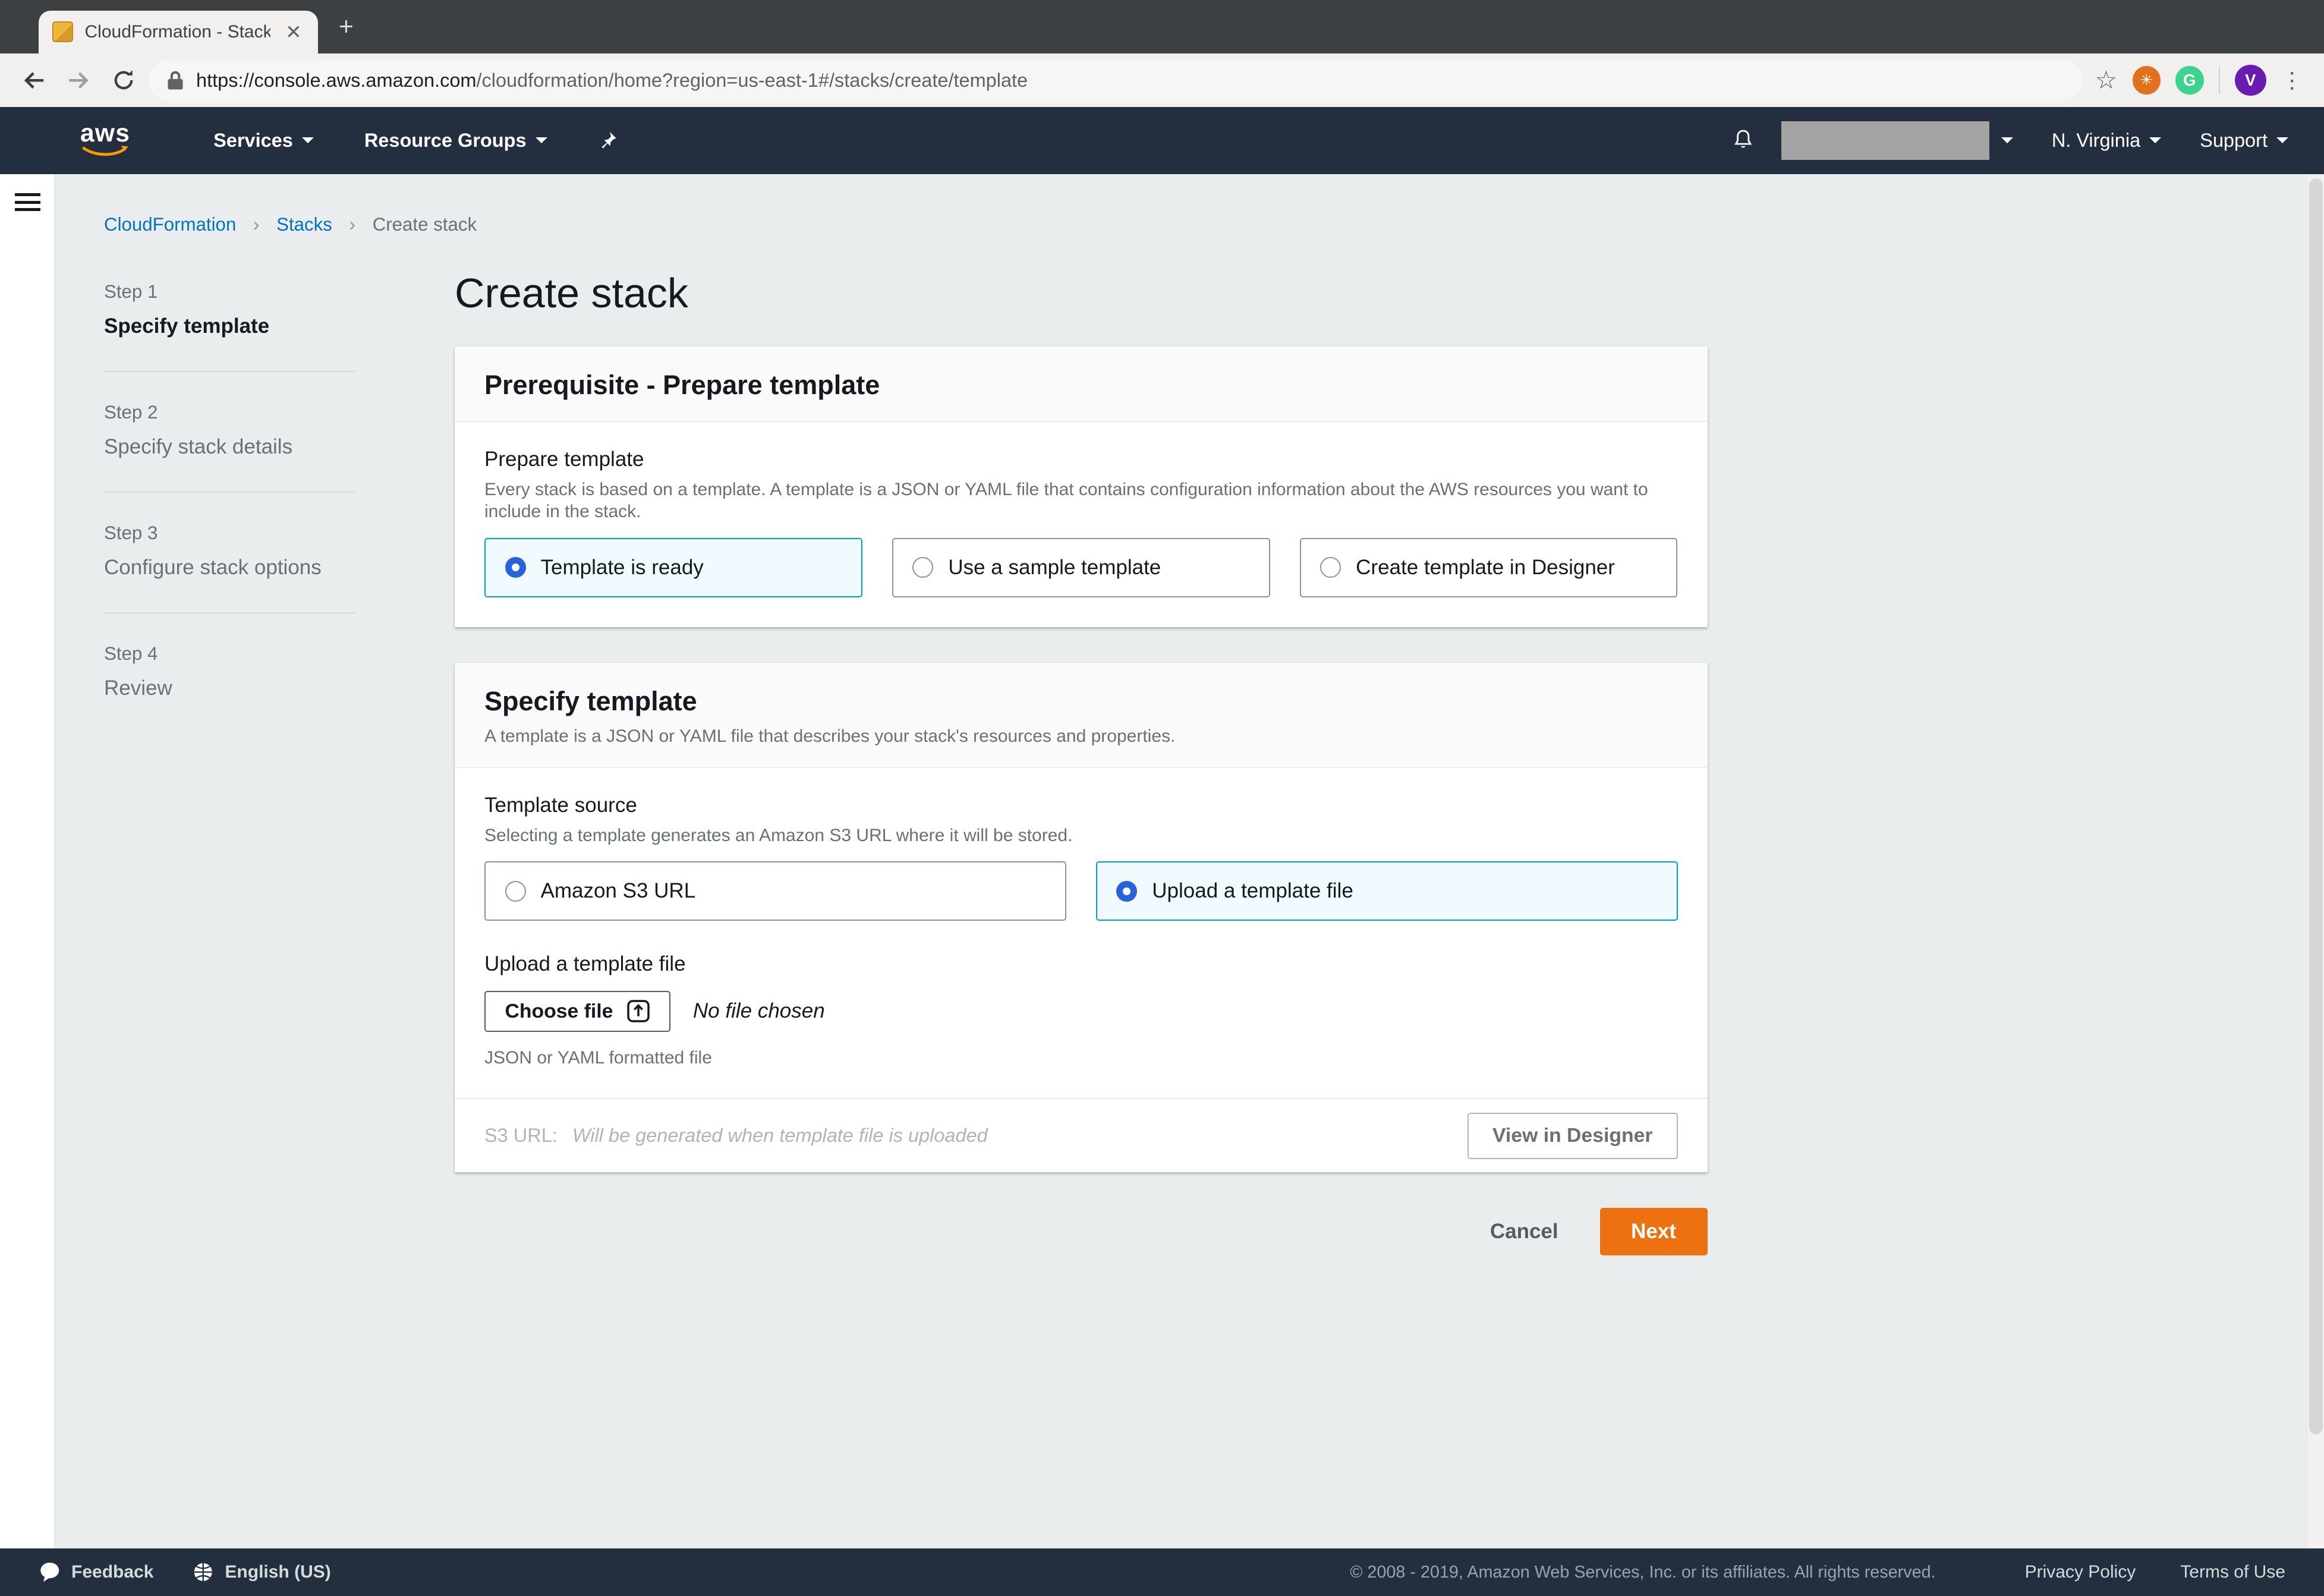 This screenshot has height=1596, width=2324. Describe the element at coordinates (261, 1573) in the screenshot. I see `language-selector: English (US)` at that location.